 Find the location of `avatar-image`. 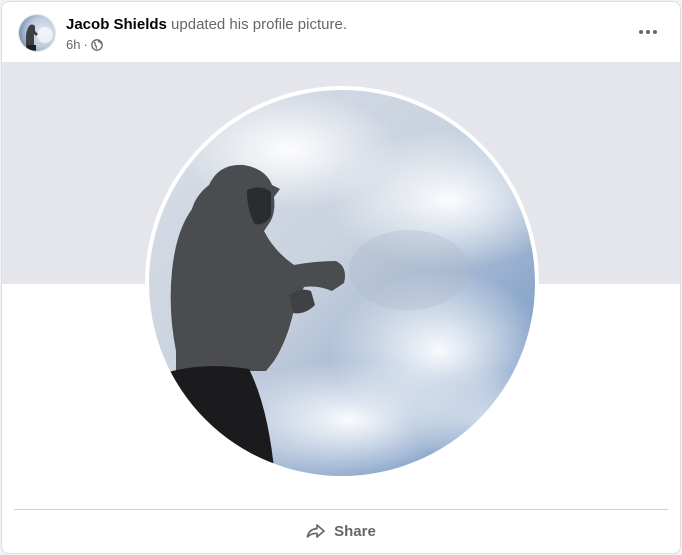

avatar-image is located at coordinates (37, 33).